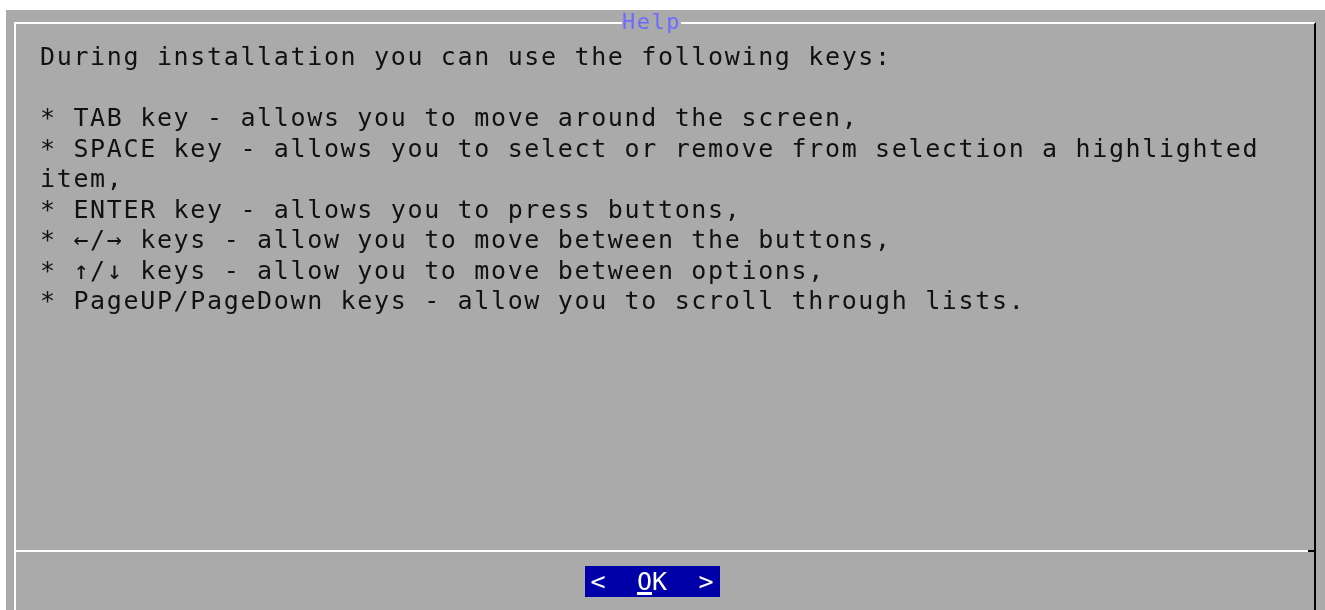 This screenshot has height=610, width=1325. Describe the element at coordinates (706, 581) in the screenshot. I see `right-bracket: >` at that location.